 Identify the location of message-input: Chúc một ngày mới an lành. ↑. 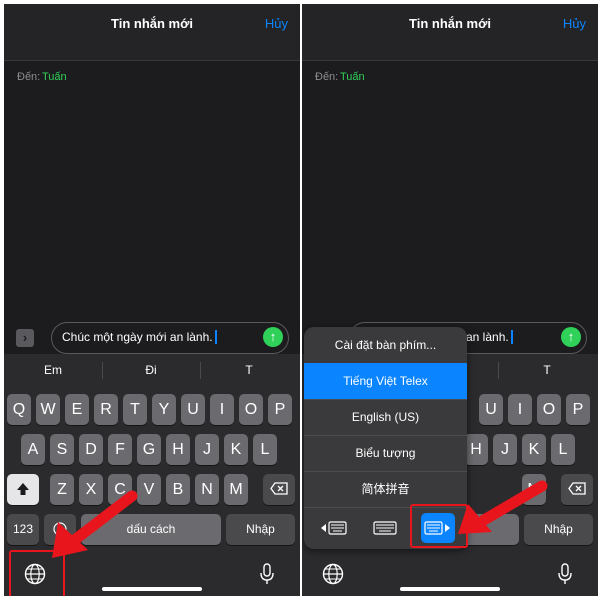
(170, 338).